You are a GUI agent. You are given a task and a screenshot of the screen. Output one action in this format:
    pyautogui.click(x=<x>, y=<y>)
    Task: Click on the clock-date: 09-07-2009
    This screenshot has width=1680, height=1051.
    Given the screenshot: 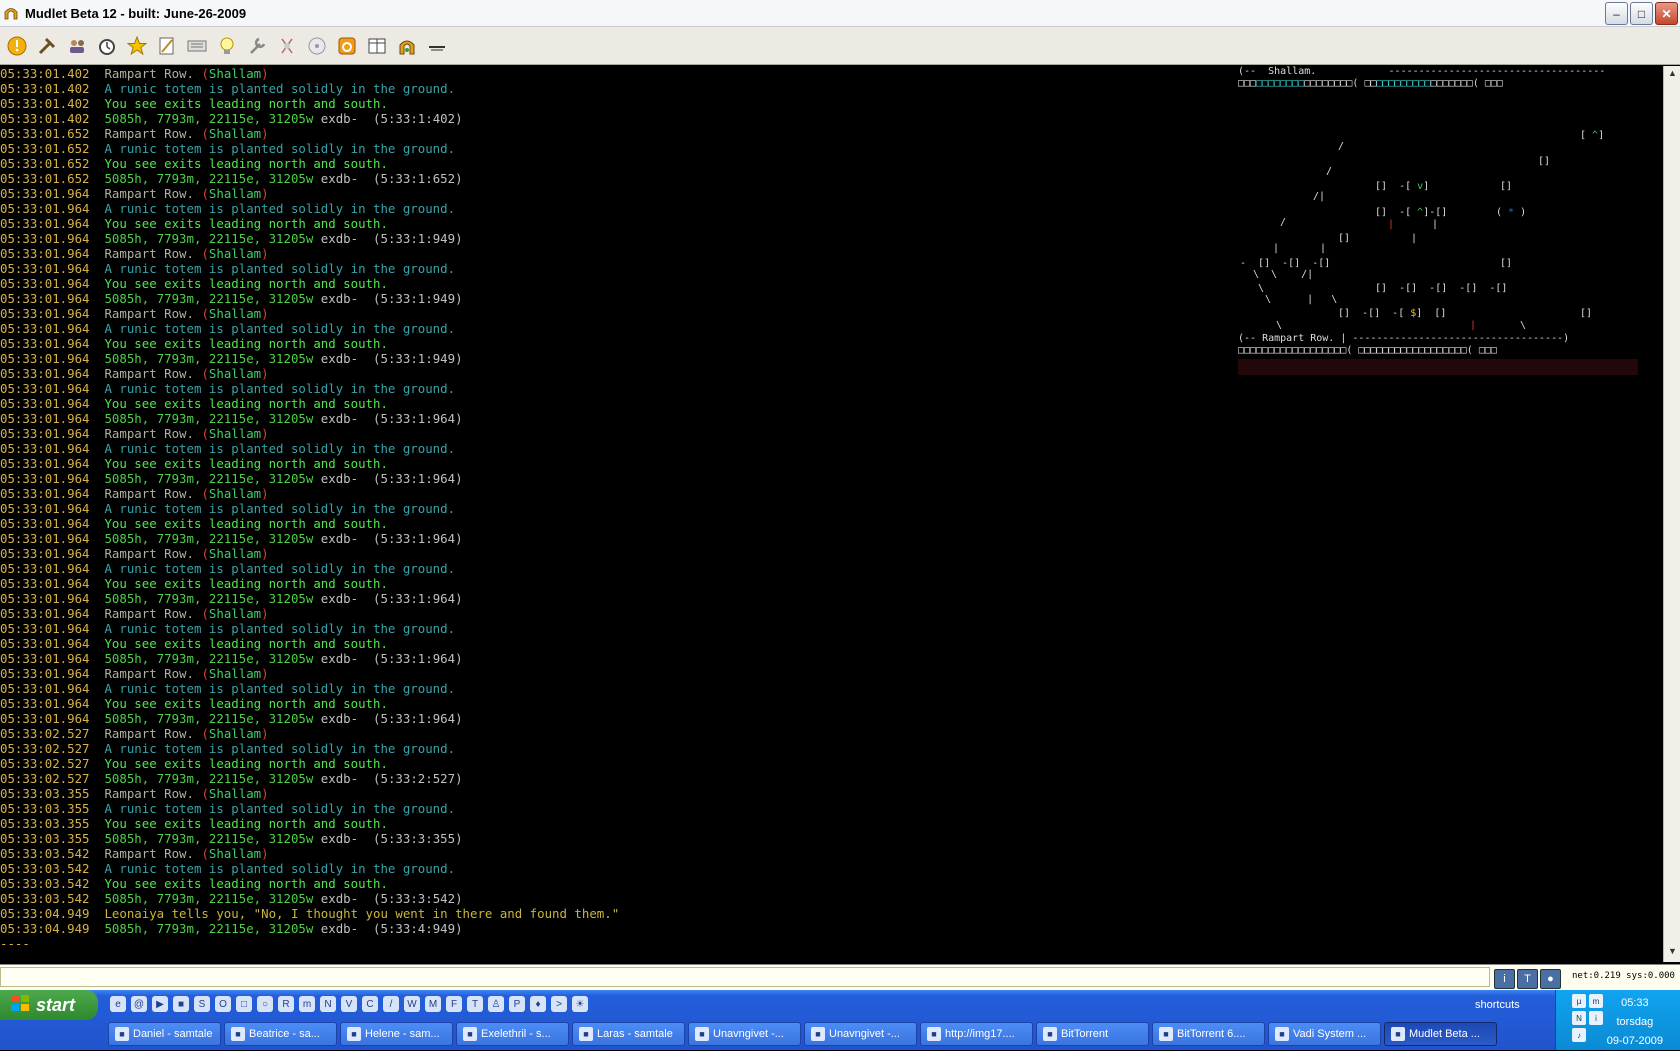 What is the action you would take?
    pyautogui.click(x=1634, y=1041)
    